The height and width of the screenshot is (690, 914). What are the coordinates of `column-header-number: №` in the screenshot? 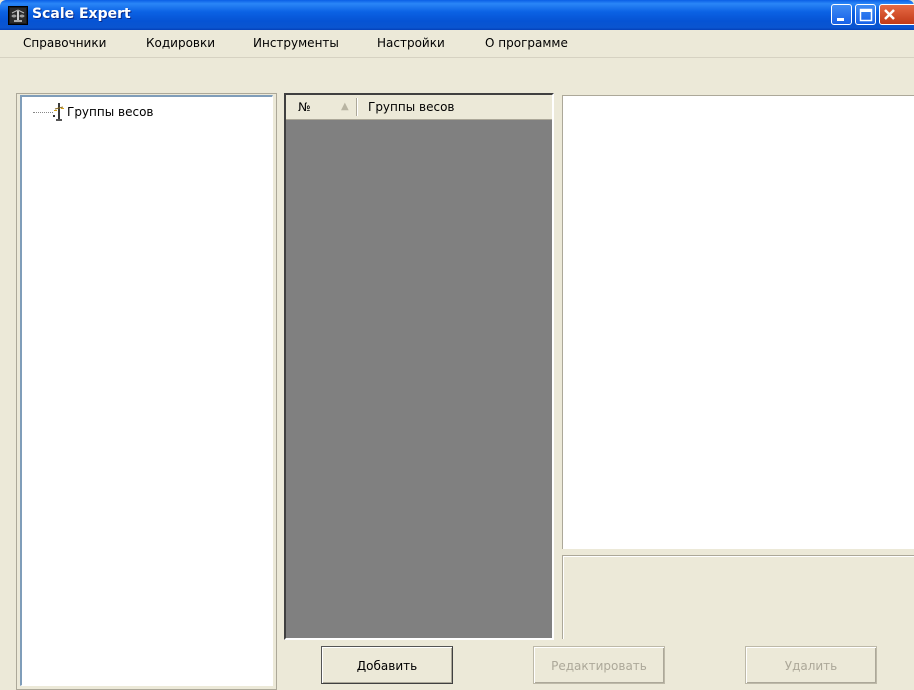 It's located at (304, 107).